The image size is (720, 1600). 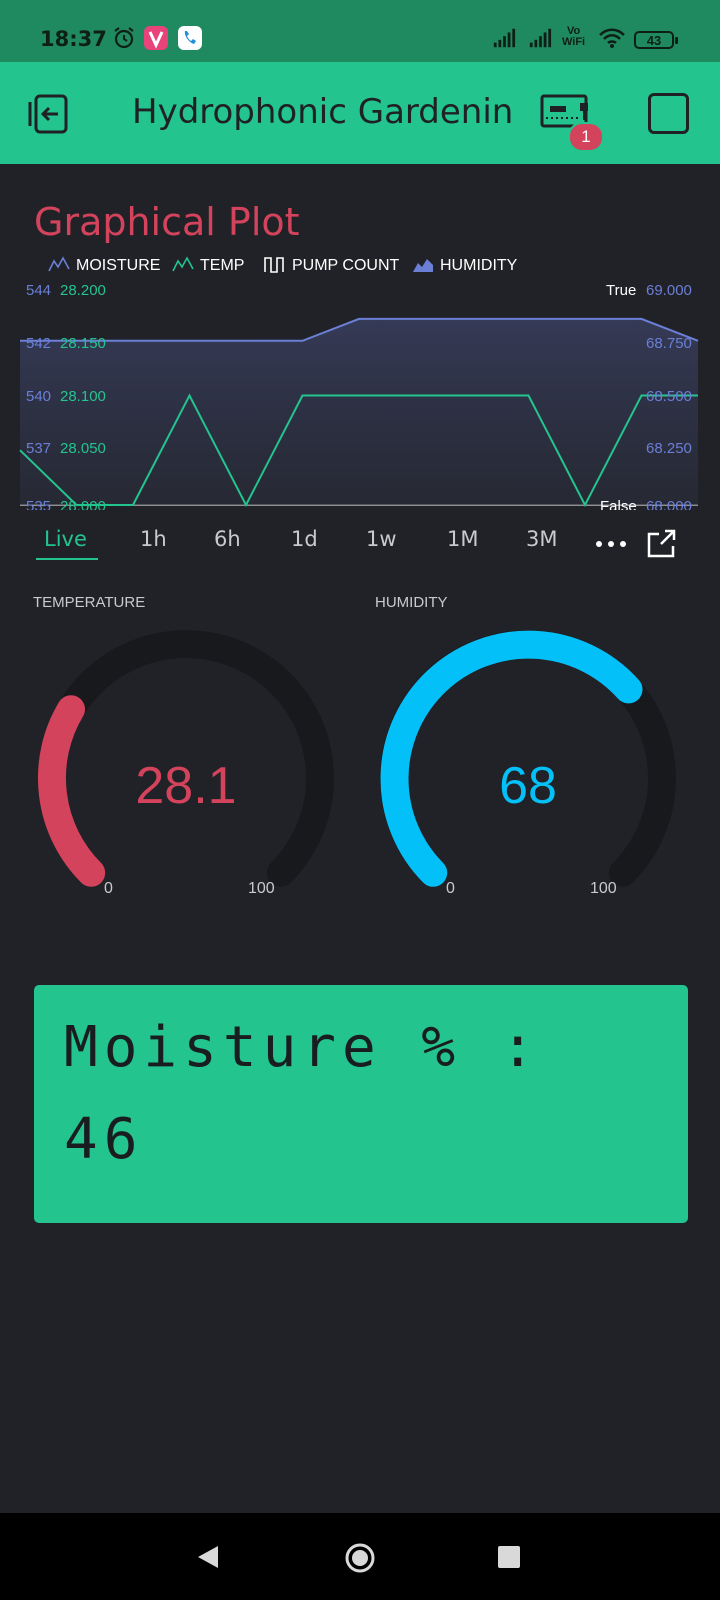 What do you see at coordinates (108, 888) in the screenshot?
I see `gauge-min-temperature: 0` at bounding box center [108, 888].